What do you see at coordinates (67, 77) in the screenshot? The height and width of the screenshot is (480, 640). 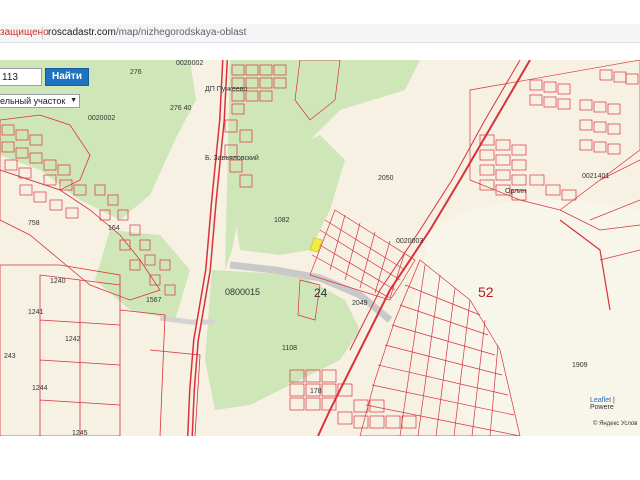 I see `search-button: Найти` at bounding box center [67, 77].